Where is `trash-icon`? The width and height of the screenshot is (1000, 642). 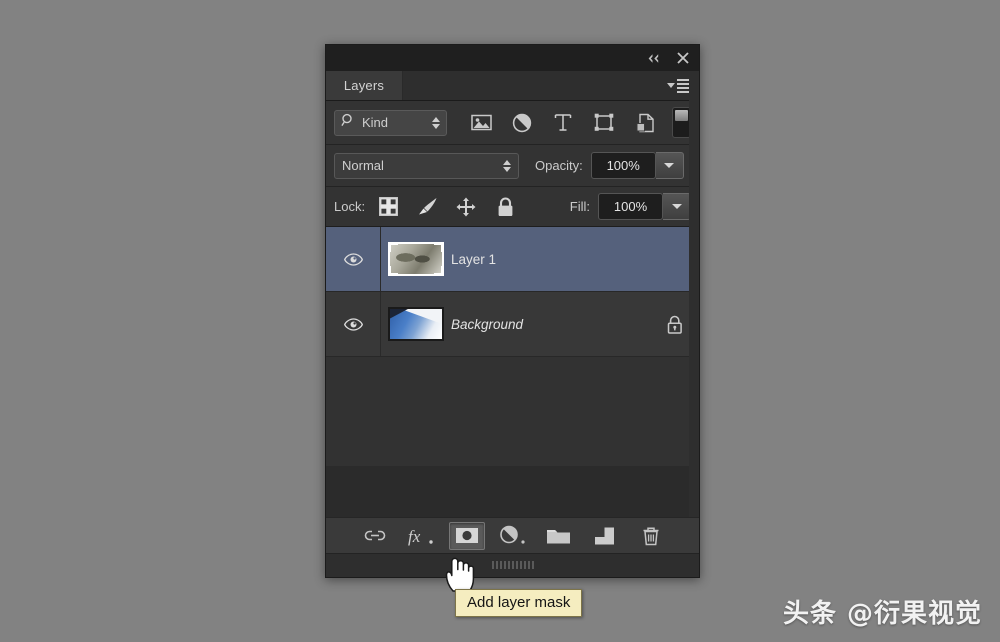
trash-icon is located at coordinates (650, 535).